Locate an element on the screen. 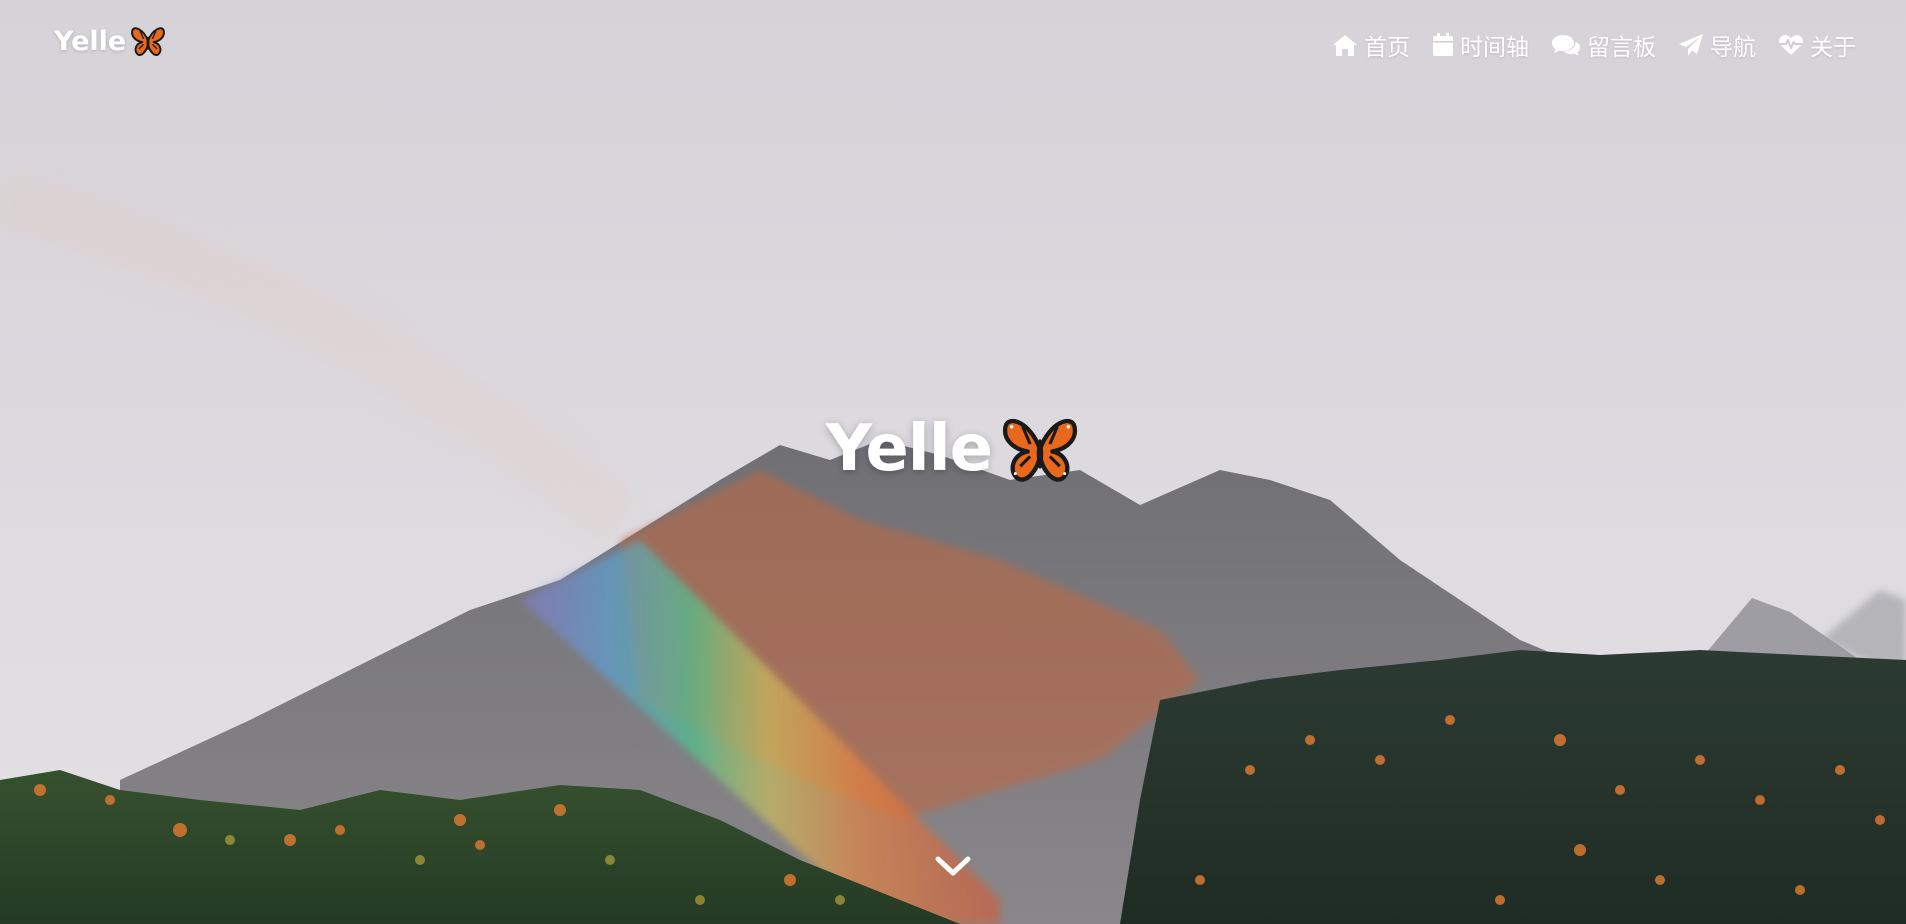 The width and height of the screenshot is (1906, 924). paper-plane-icon is located at coordinates (1691, 45).